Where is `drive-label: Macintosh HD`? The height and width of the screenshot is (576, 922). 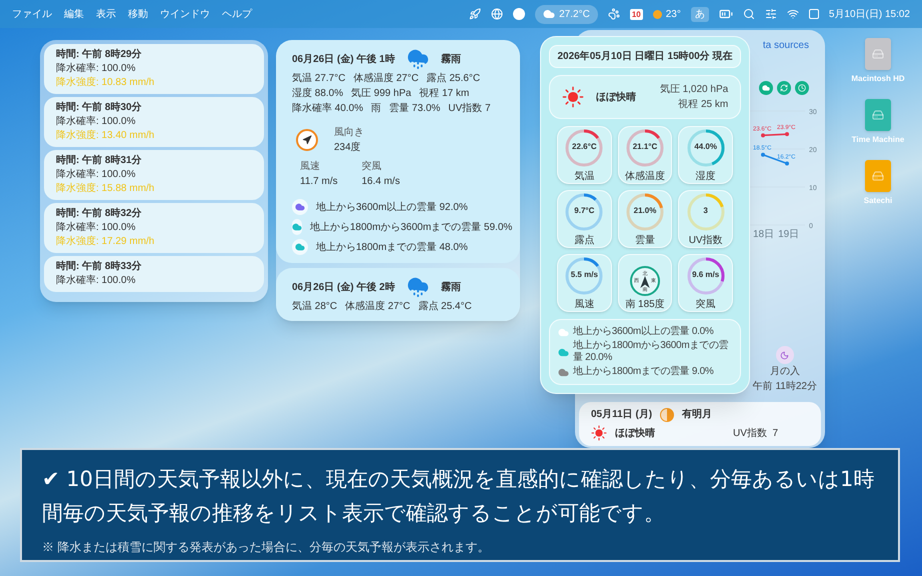
drive-label: Macintosh HD is located at coordinates (878, 79).